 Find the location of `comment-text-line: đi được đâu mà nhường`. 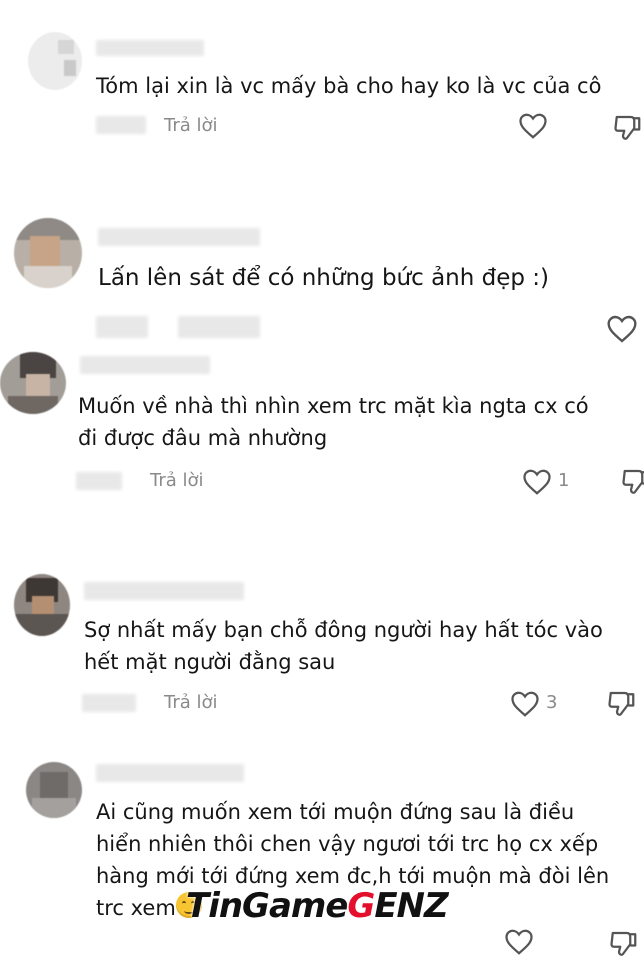

comment-text-line: đi được đâu mà nhường is located at coordinates (203, 438).